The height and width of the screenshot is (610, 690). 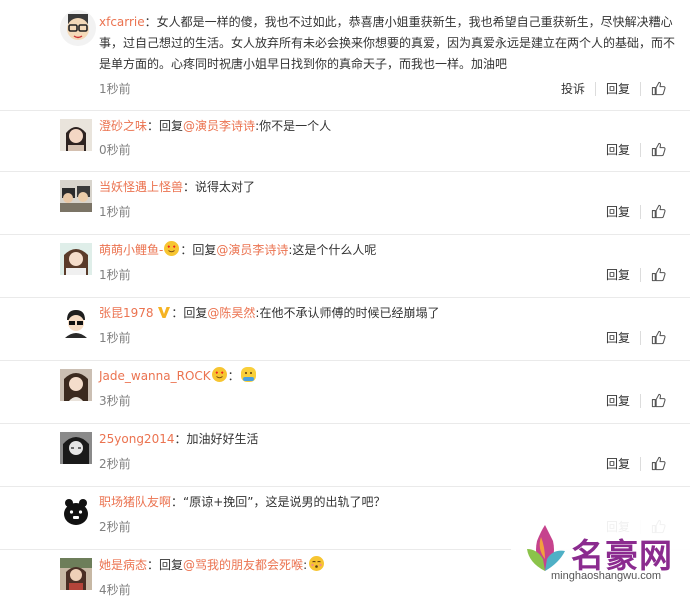 I want to click on mention-link: @陈昊然, so click(x=231, y=313).